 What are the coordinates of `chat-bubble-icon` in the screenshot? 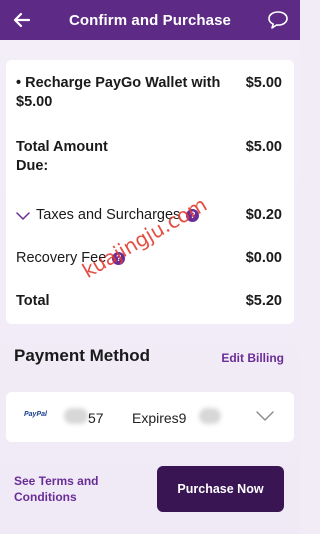 It's located at (278, 20).